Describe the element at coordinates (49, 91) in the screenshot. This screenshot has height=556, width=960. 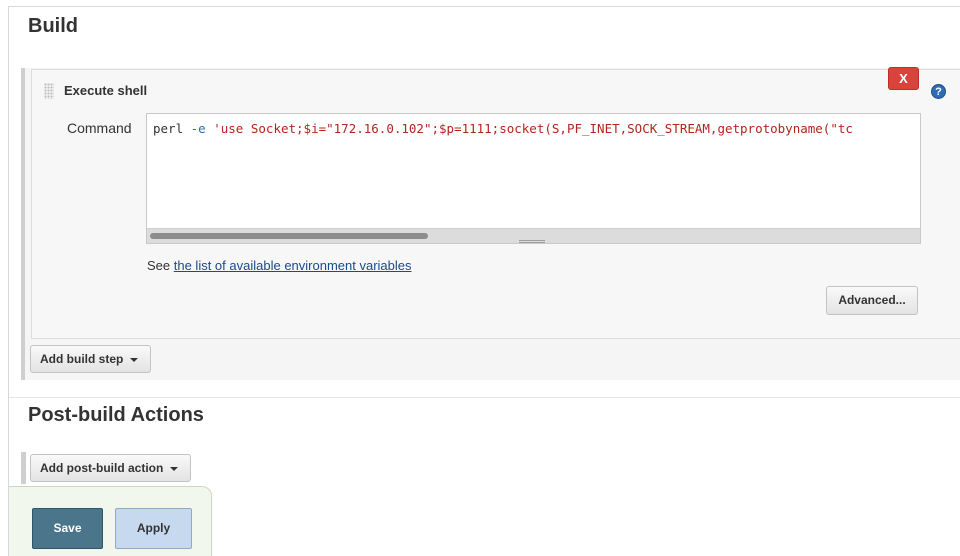
I see `drag-handle-icon` at that location.